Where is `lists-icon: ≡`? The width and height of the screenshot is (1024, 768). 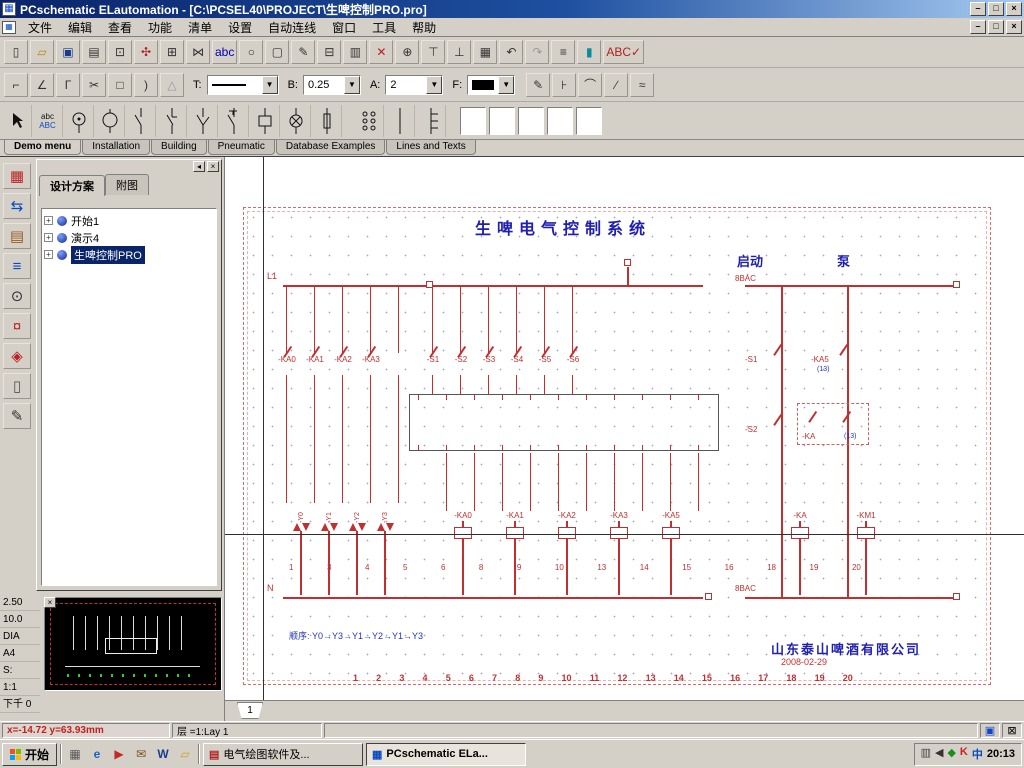 lists-icon: ≡ is located at coordinates (563, 52).